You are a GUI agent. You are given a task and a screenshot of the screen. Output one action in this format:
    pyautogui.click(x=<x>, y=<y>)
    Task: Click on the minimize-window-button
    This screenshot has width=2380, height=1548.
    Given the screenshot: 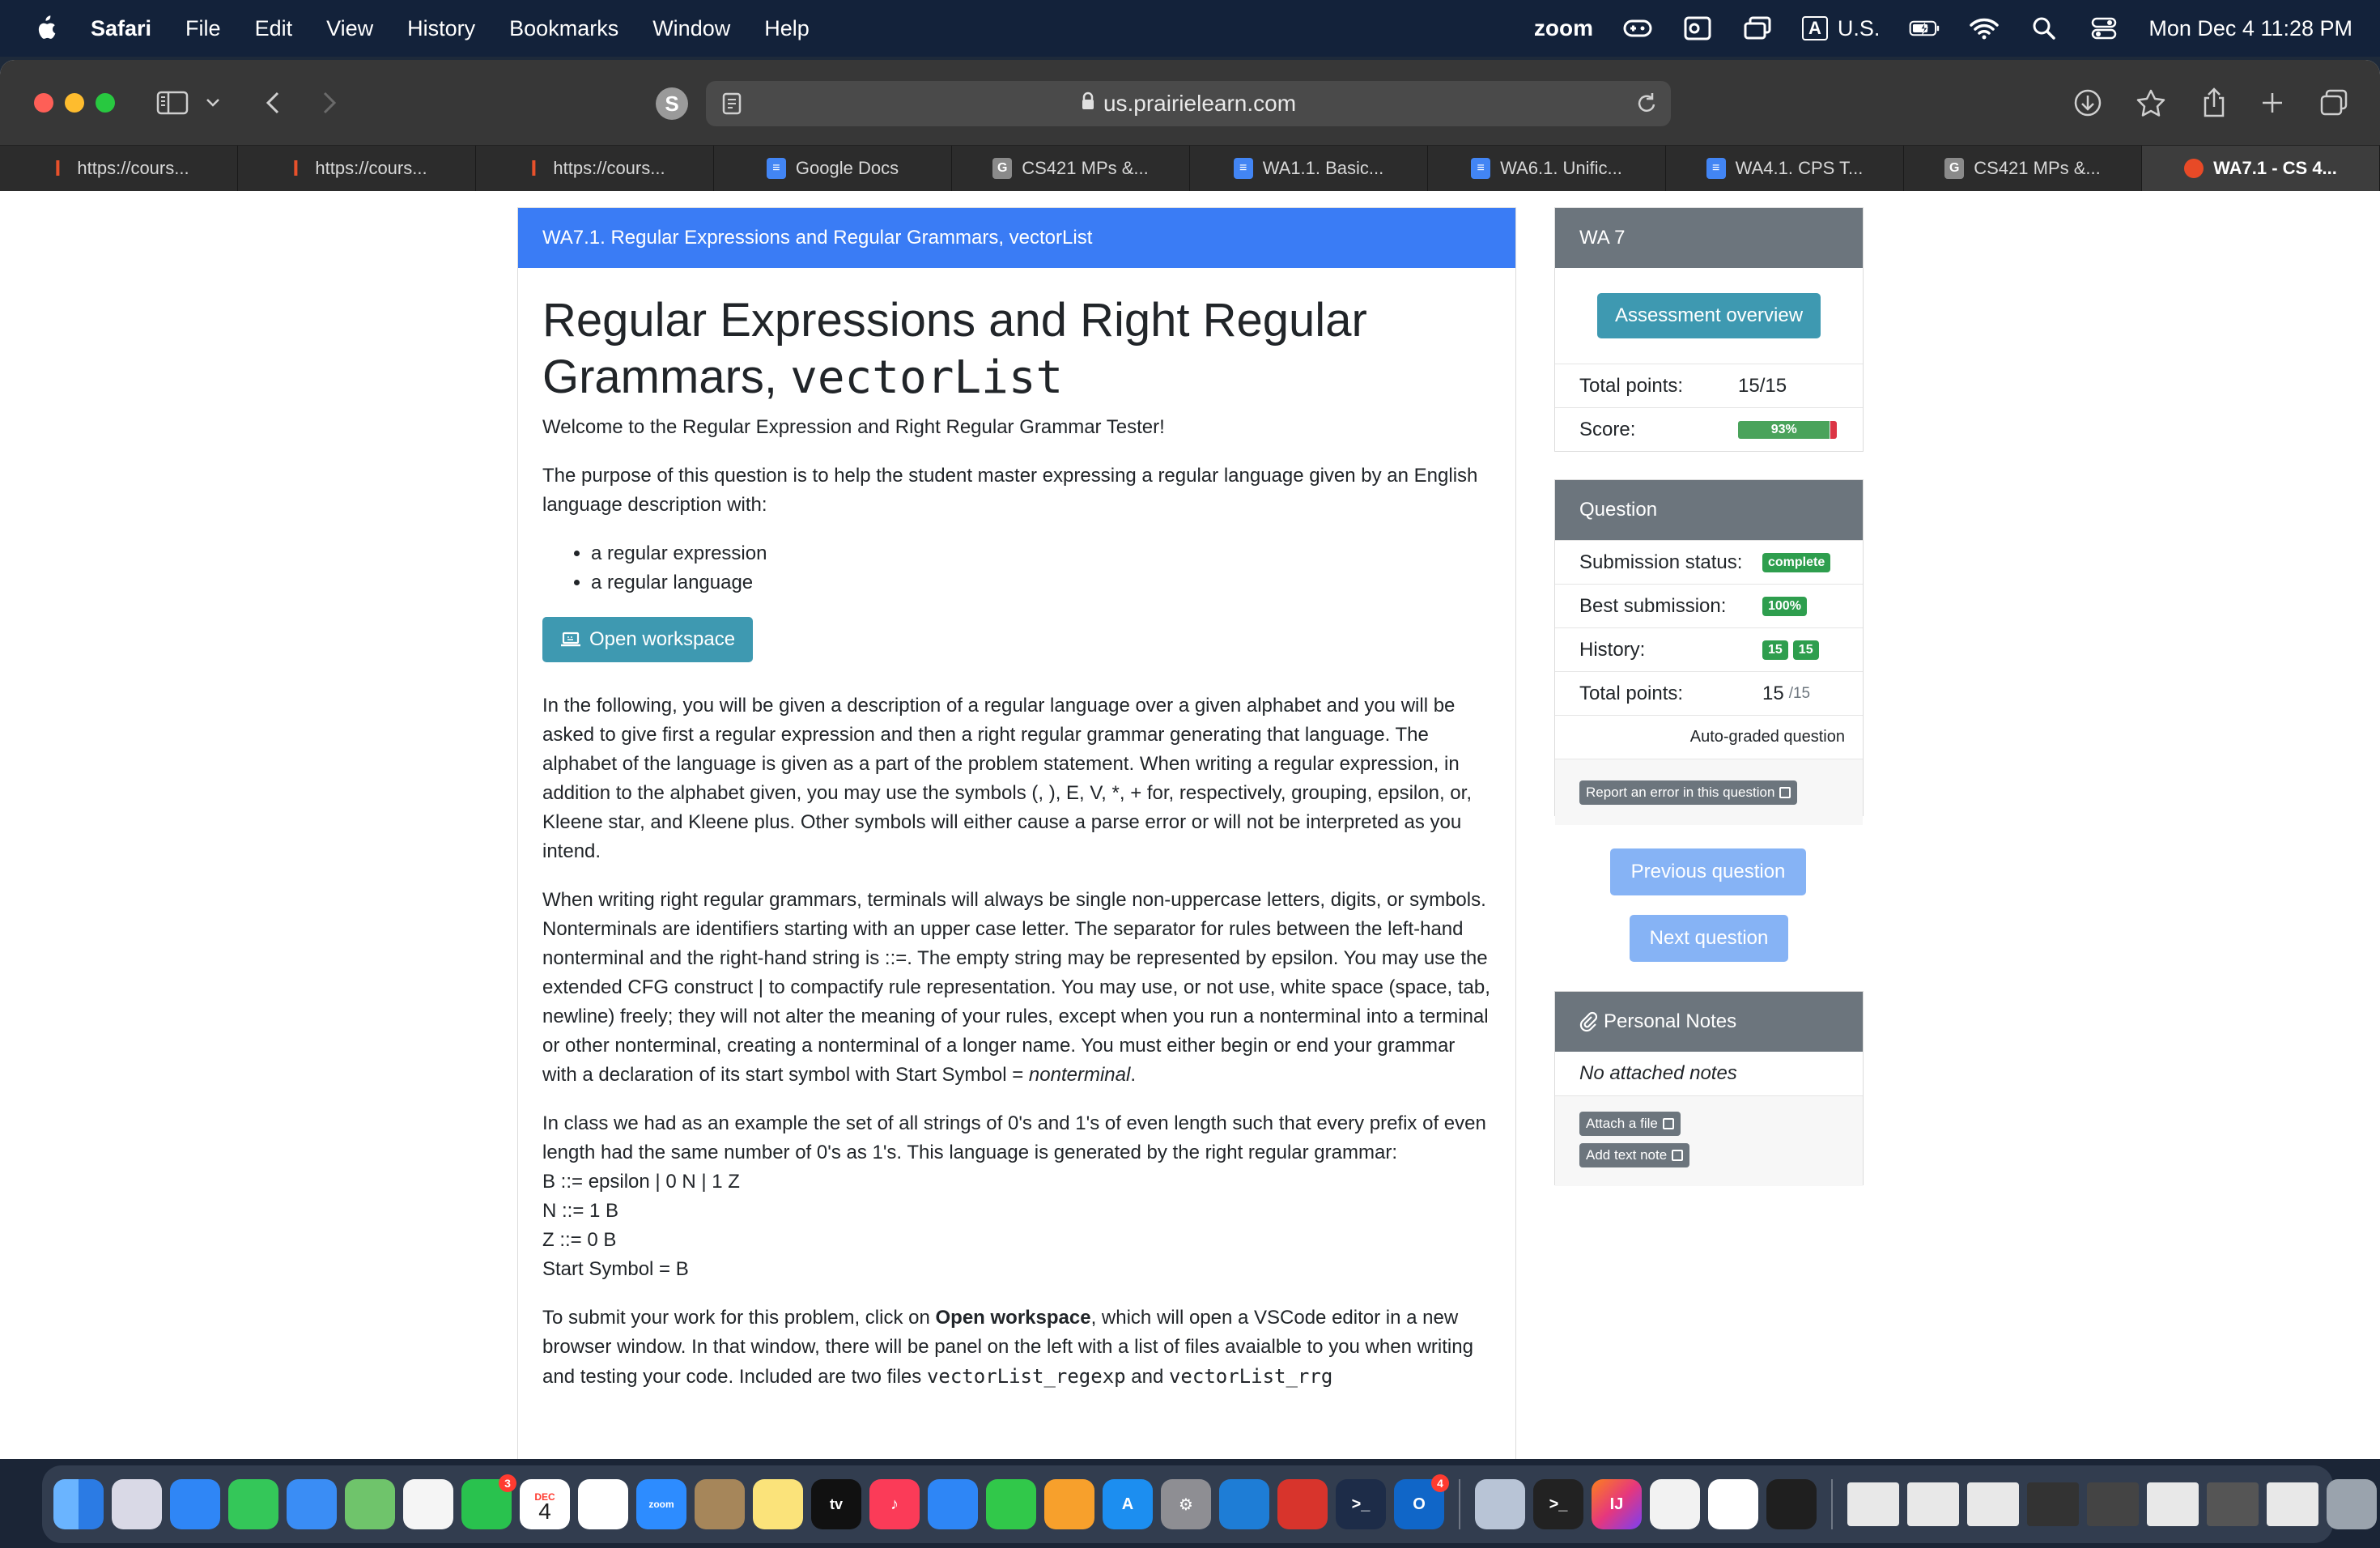 What is the action you would take?
    pyautogui.click(x=74, y=103)
    